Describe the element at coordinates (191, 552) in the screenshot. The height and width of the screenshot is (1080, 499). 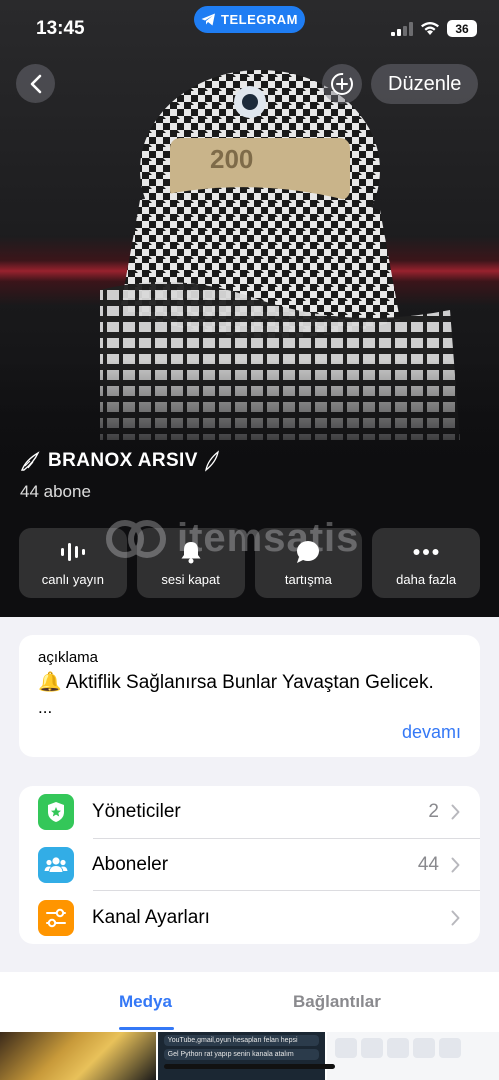
I see `bell-icon` at that location.